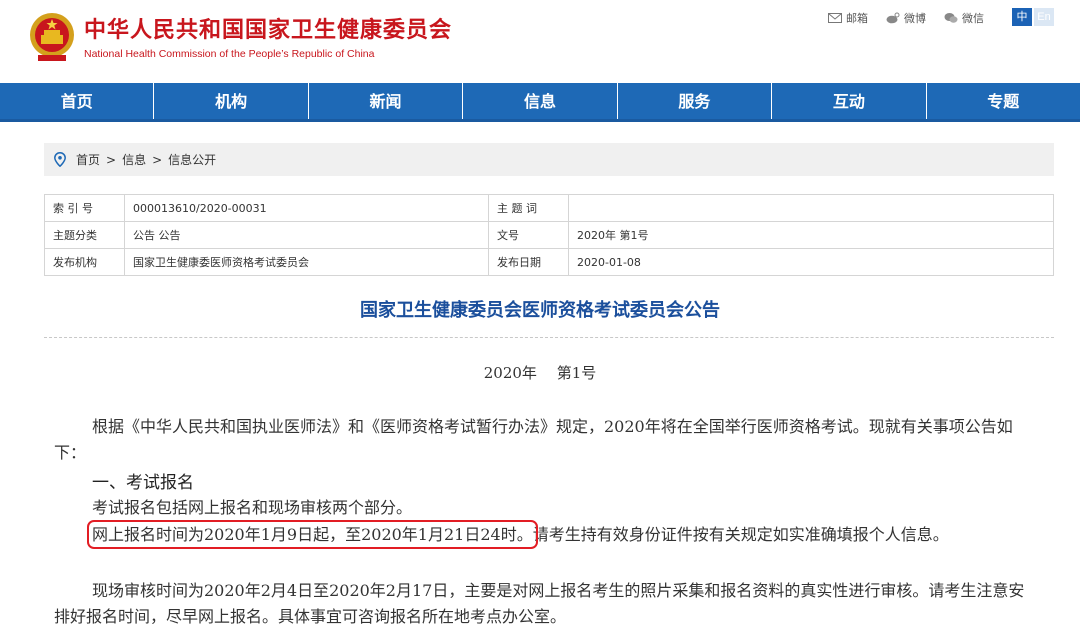 The height and width of the screenshot is (636, 1080). Describe the element at coordinates (268, 28) in the screenshot. I see `site-title-cn: 中华人民共和国国家卫生健康委员会` at that location.